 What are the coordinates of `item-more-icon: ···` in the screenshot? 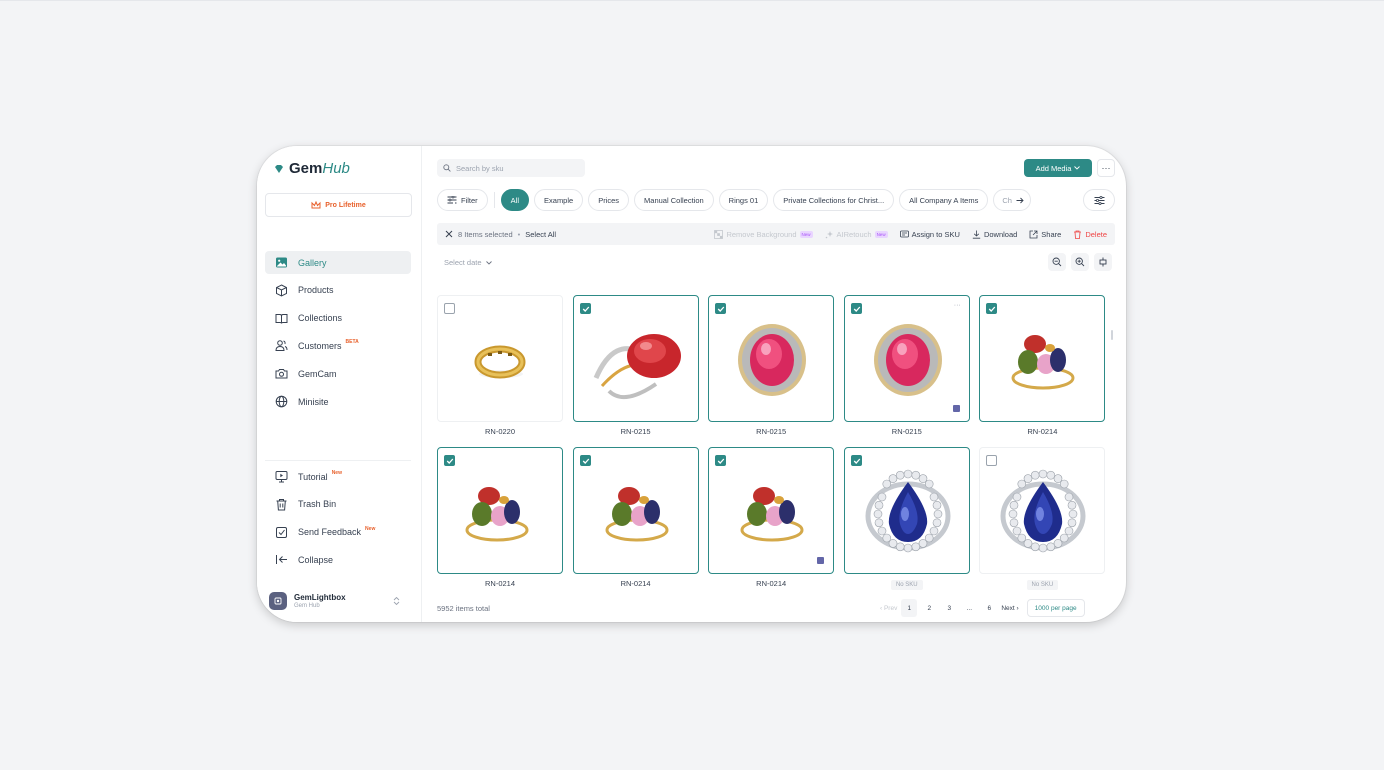 It's located at (957, 305).